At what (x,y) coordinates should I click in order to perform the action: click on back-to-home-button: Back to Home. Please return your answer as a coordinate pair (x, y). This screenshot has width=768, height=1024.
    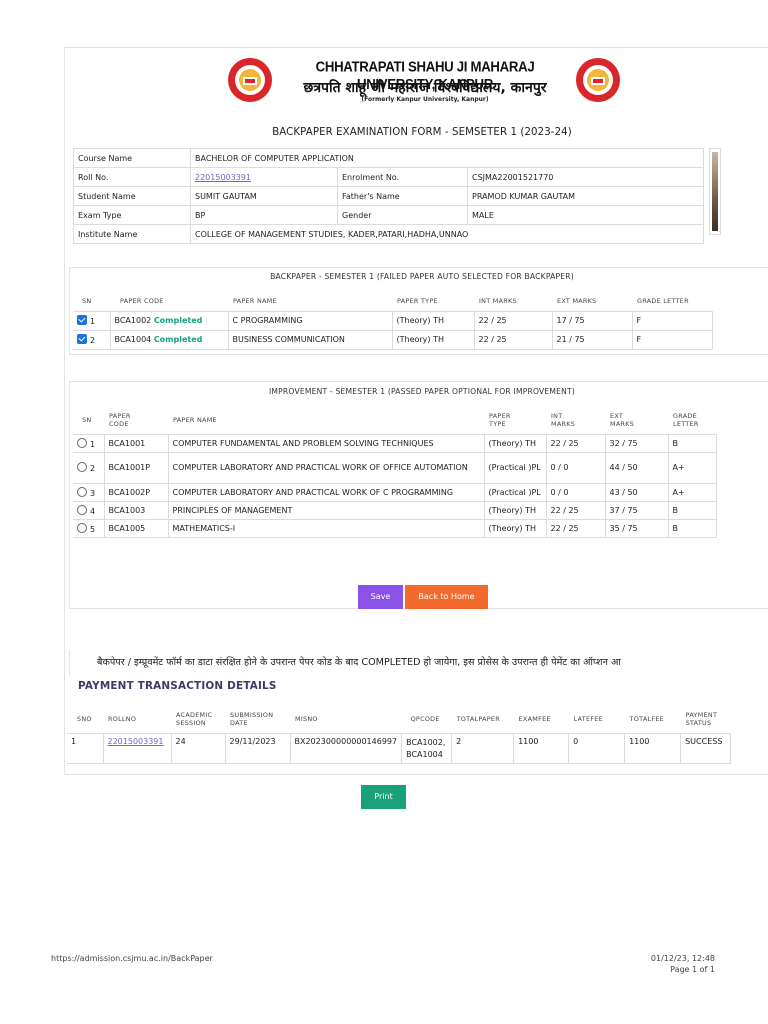
    Looking at the image, I should click on (446, 597).